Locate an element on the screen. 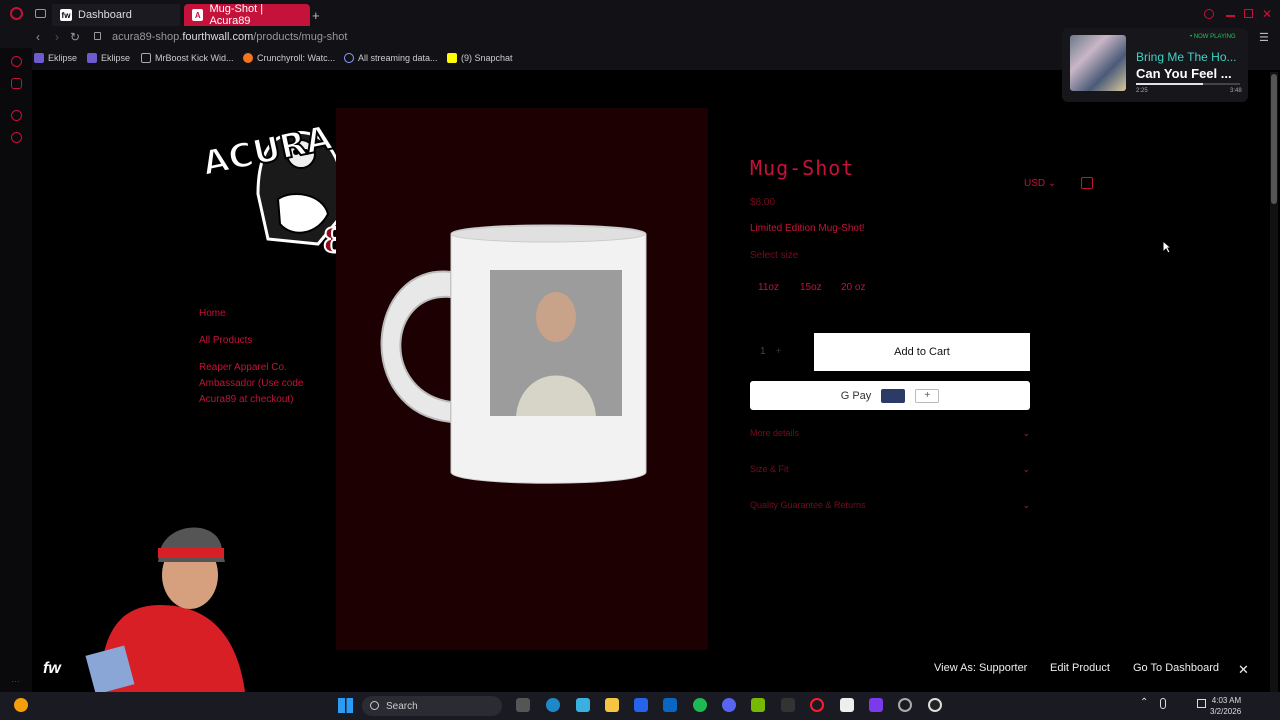 The width and height of the screenshot is (1280, 720). tray-chevron-icon: ⌃ is located at coordinates (1144, 702).